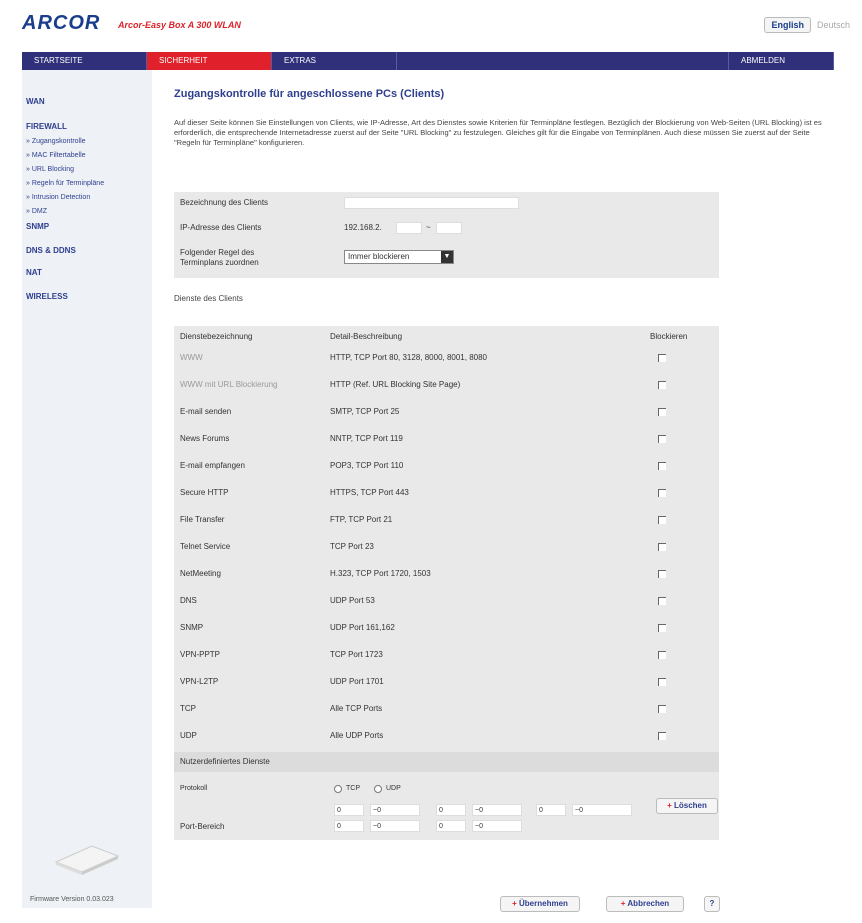 Image resolution: width=862 pixels, height=923 pixels. I want to click on table-row: SNMP UDP Port 161,162, so click(446, 629).